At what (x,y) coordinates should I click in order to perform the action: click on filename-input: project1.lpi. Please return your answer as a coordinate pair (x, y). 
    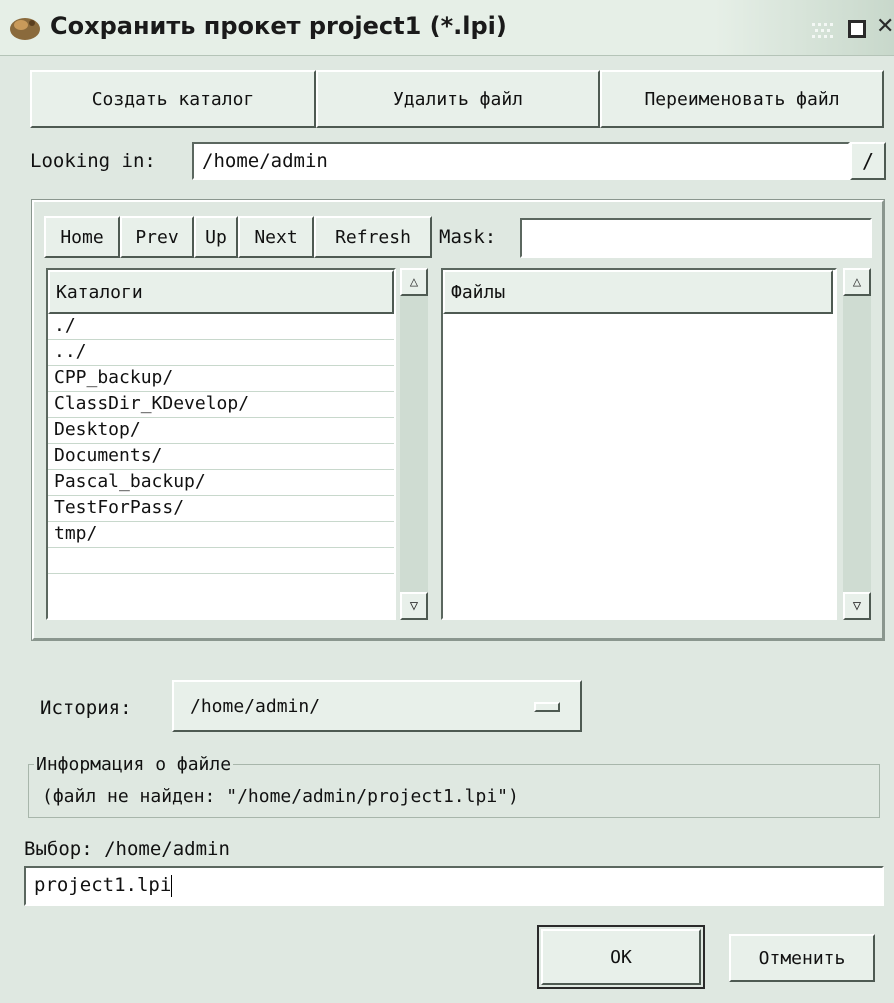
    Looking at the image, I should click on (454, 886).